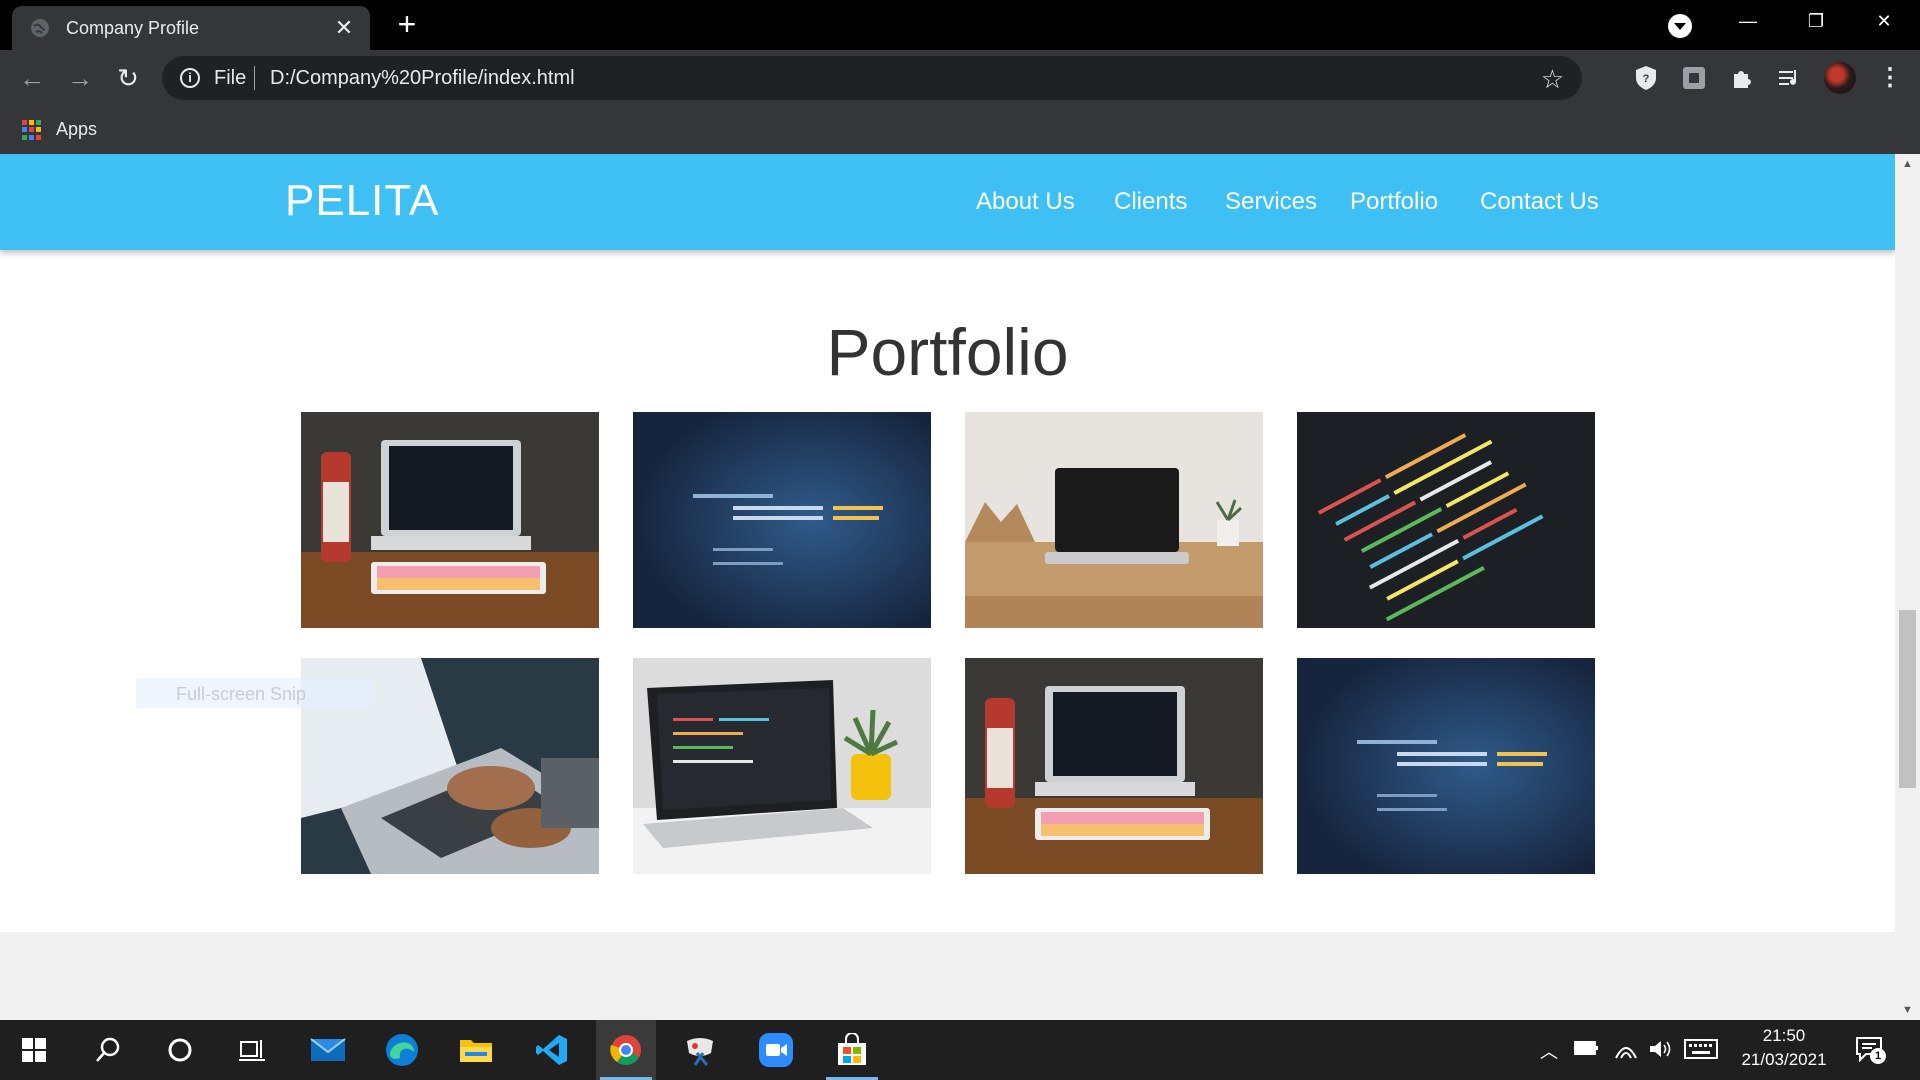  I want to click on portfolio-heading: Portfolio, so click(947, 352).